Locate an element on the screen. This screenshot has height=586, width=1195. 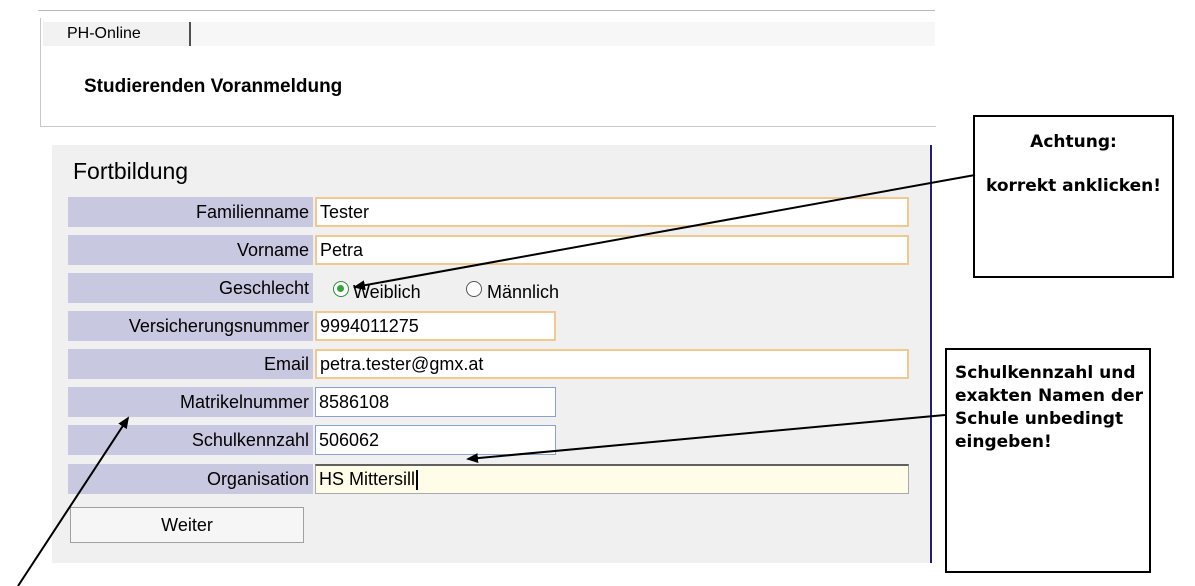
arrow-to-radio is located at coordinates (664, 232).